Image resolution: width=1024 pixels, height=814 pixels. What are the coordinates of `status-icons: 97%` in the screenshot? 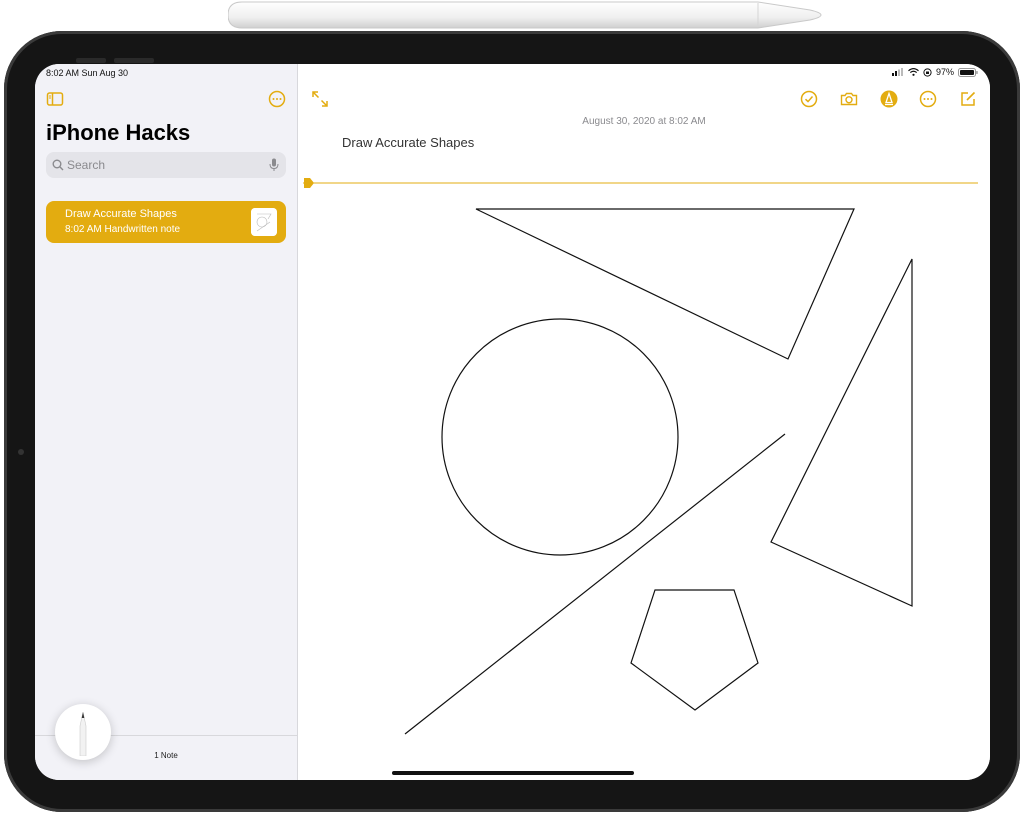 It's located at (934, 72).